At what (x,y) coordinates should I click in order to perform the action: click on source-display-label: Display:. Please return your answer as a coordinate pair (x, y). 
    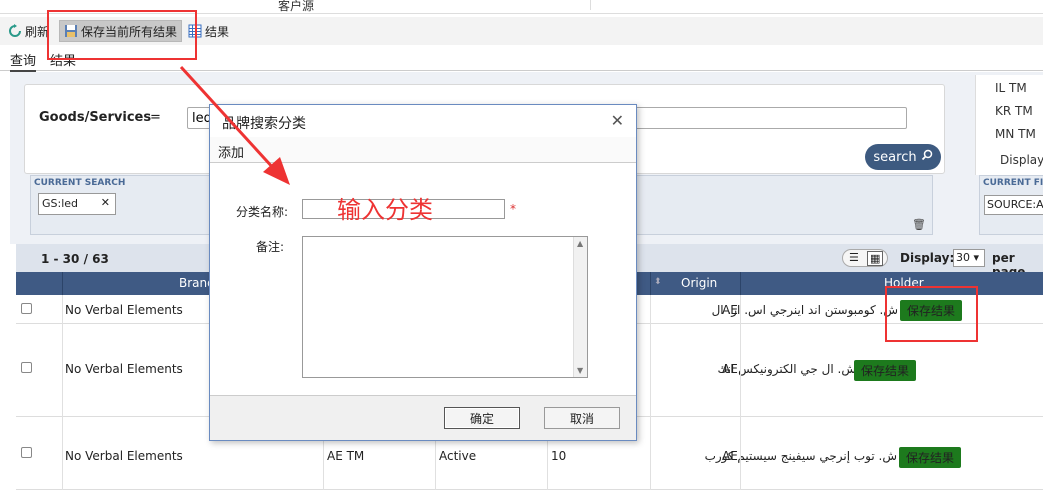
    Looking at the image, I should click on (1021, 160).